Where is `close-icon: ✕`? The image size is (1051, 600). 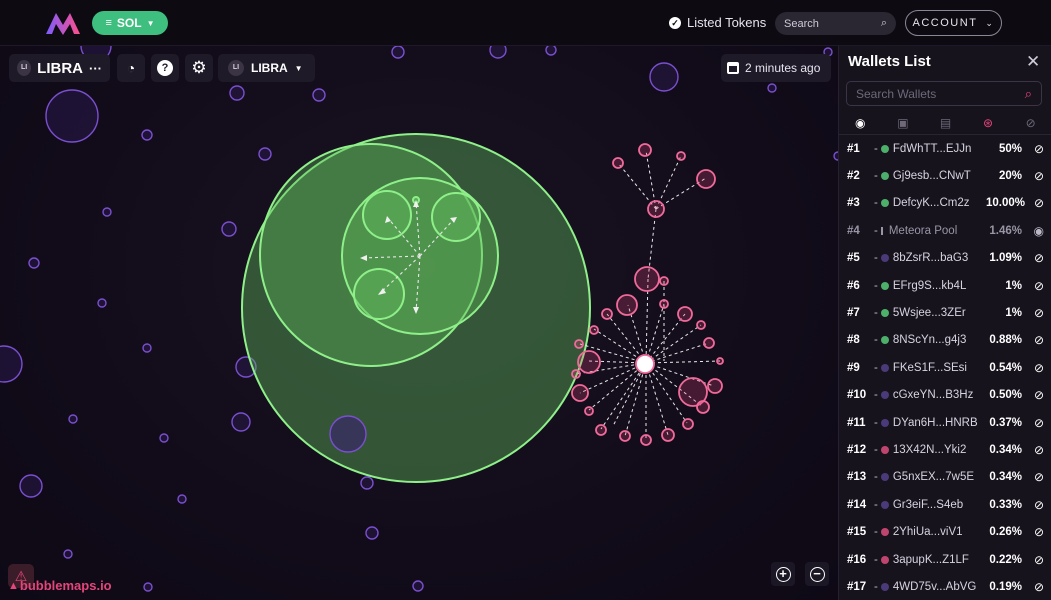
close-icon: ✕ is located at coordinates (1033, 62).